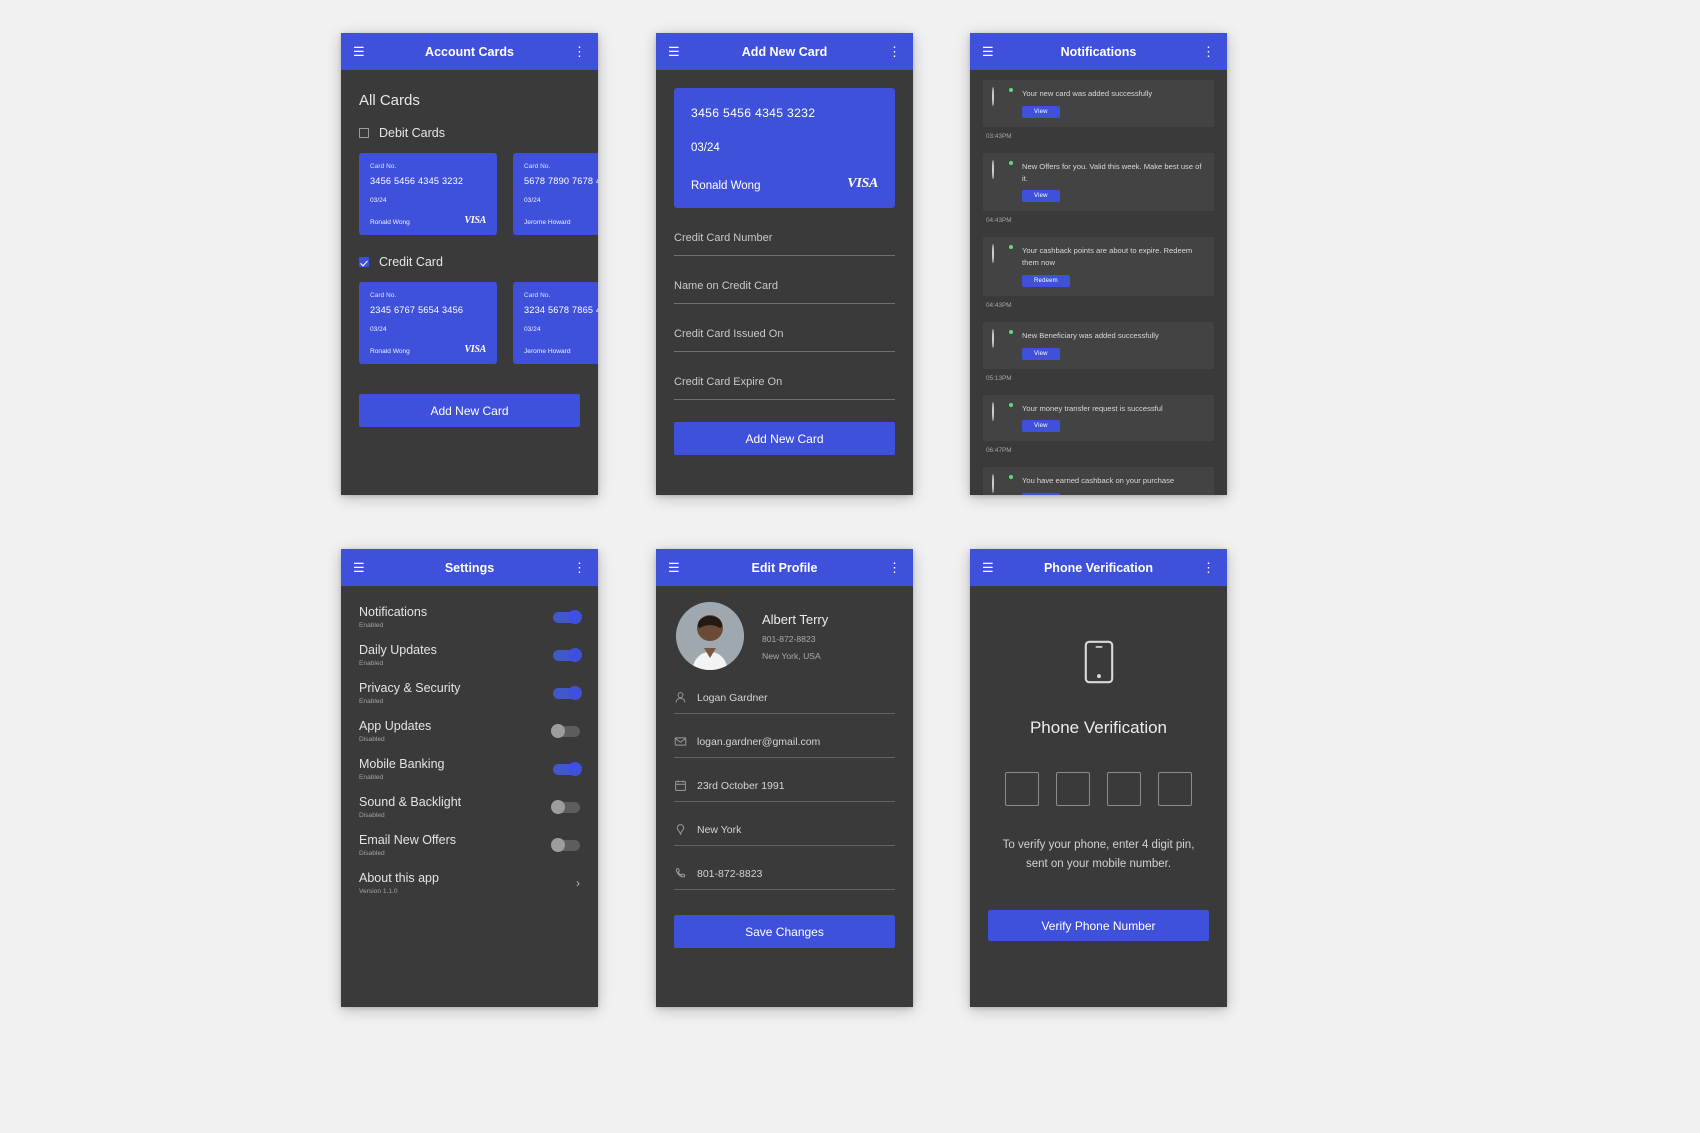 This screenshot has width=1700, height=1133. What do you see at coordinates (469, 124) in the screenshot?
I see `group-debit-cards: Debit Cards` at bounding box center [469, 124].